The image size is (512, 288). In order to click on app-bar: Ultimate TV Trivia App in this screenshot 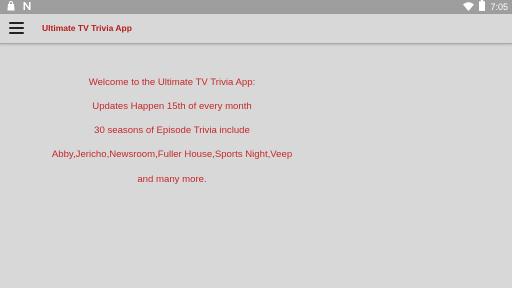, I will do `click(256, 29)`.